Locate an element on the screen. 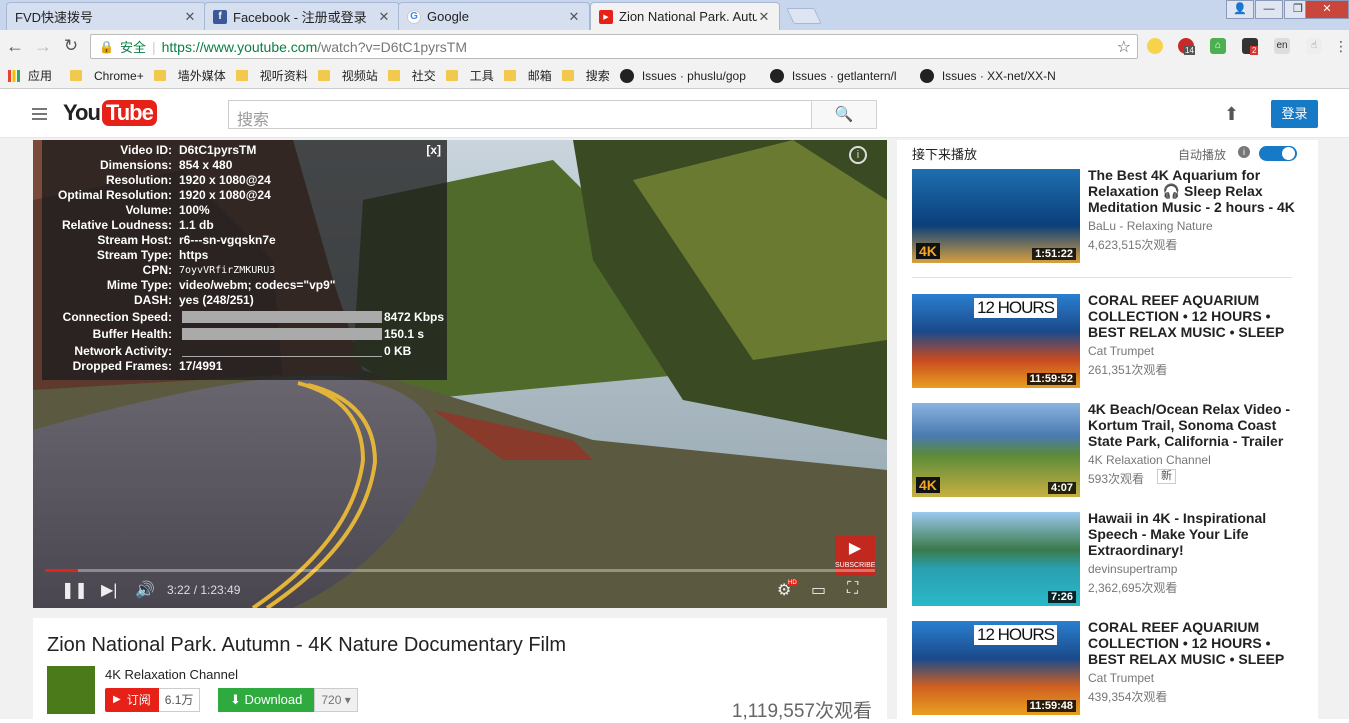 This screenshot has height=723, width=1349. subscribe-button: ▶ 订阅 6.1万 is located at coordinates (153, 700).